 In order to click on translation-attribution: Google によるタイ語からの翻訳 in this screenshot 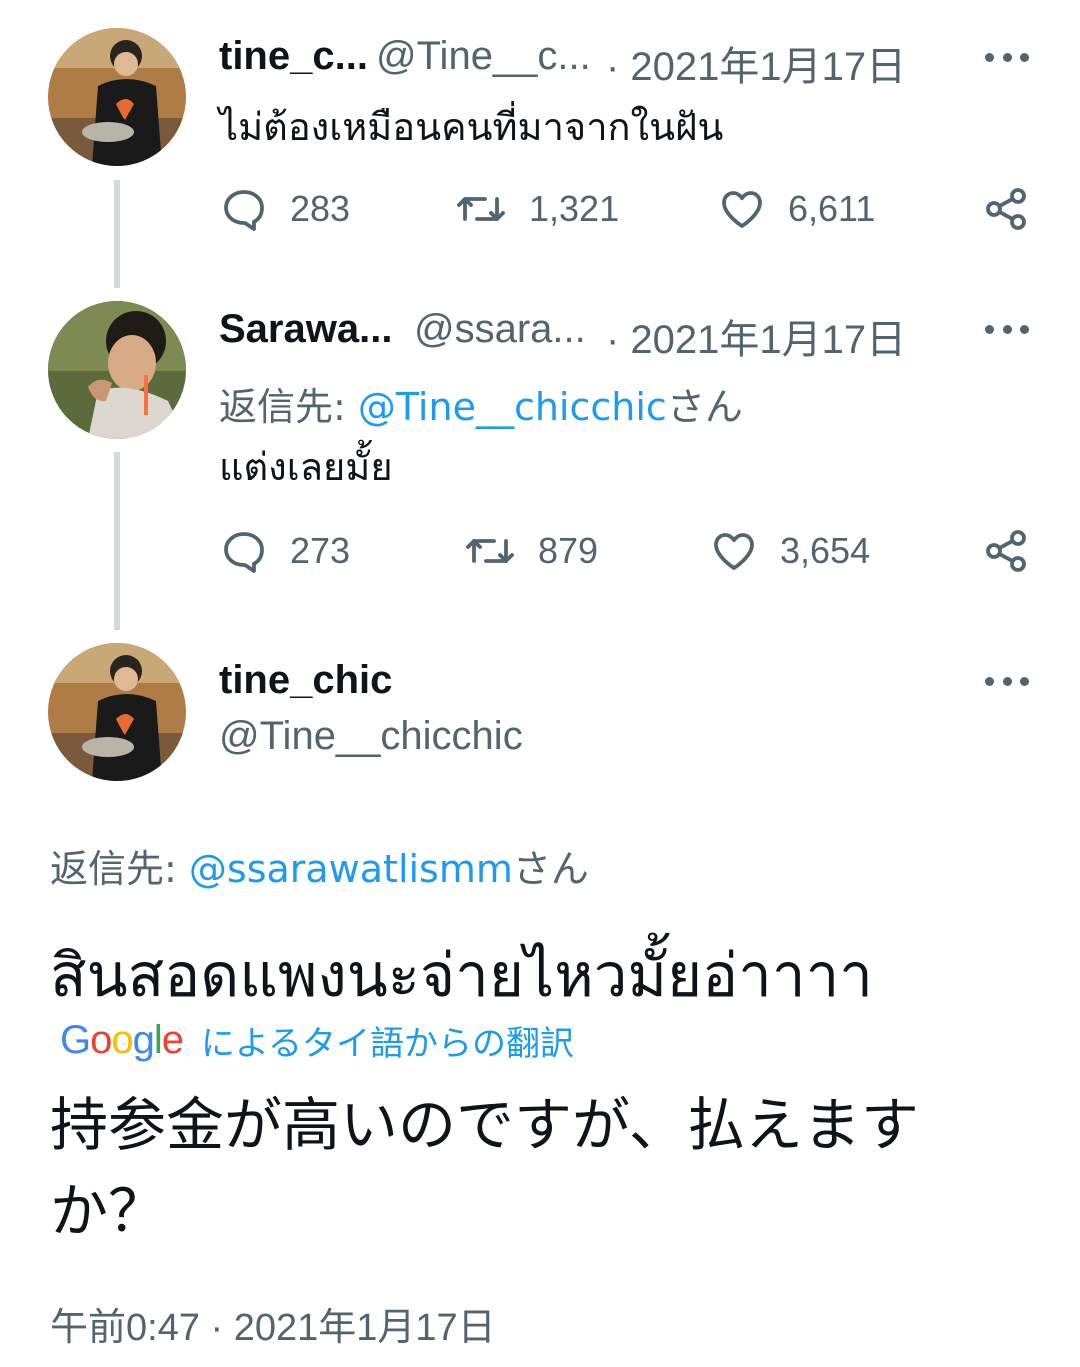, I will do `click(317, 1040)`.